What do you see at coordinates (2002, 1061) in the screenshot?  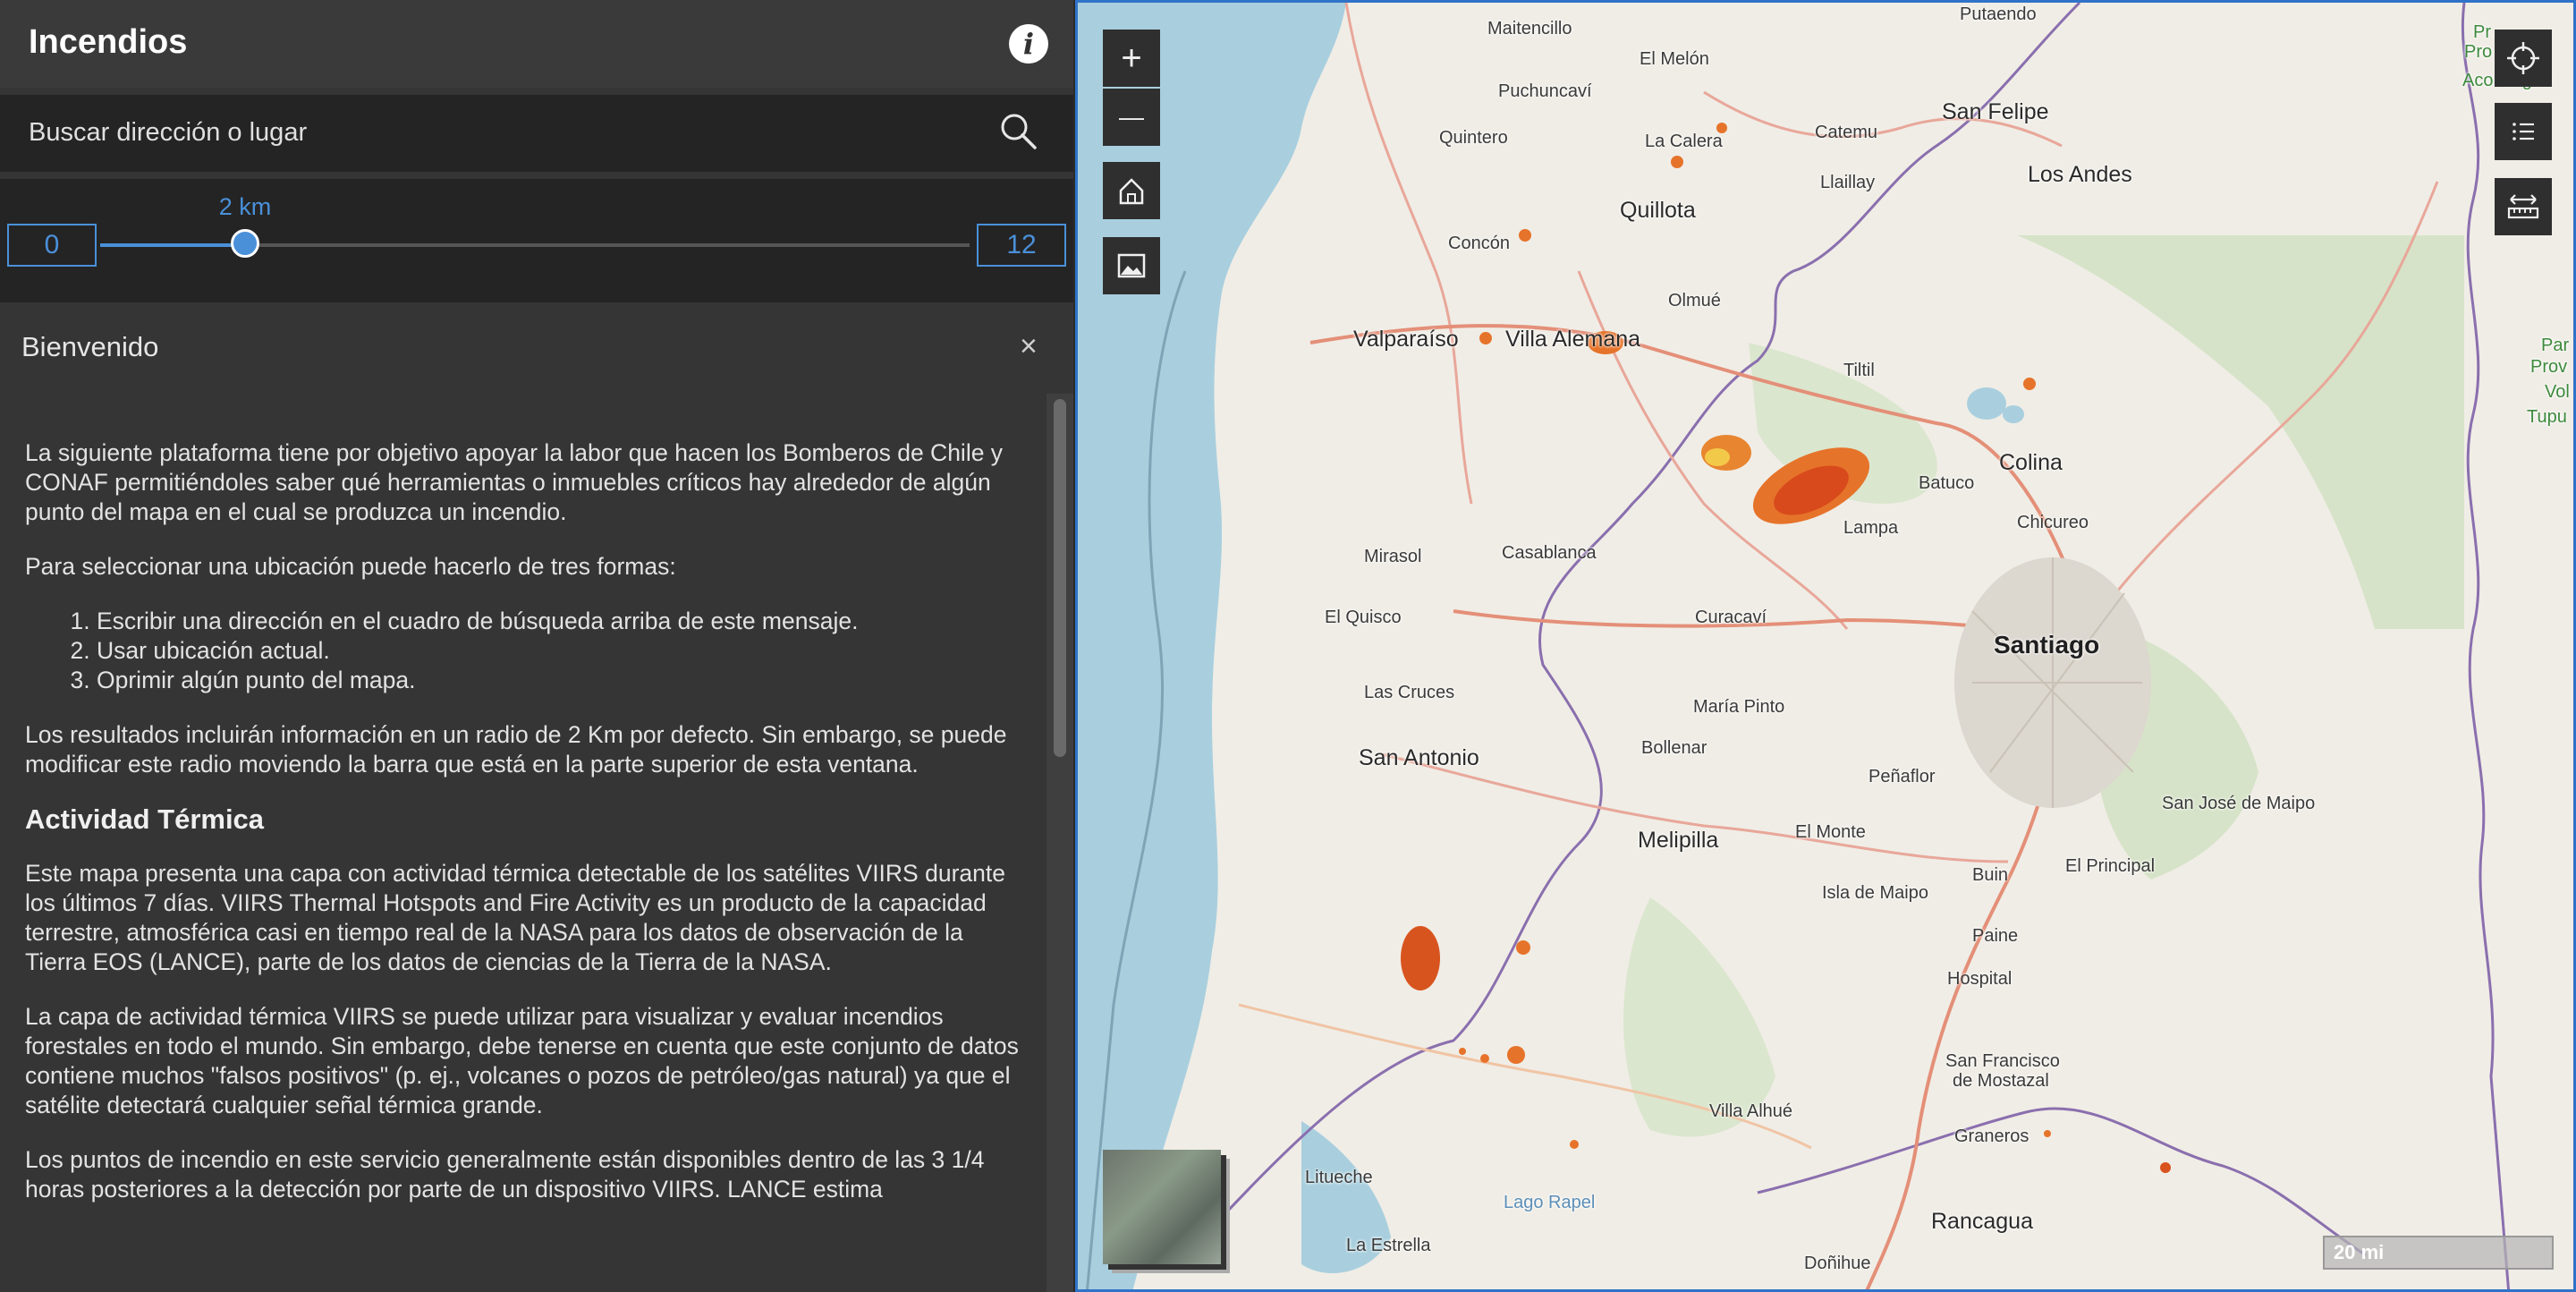 I see `map-label: San Francisco` at bounding box center [2002, 1061].